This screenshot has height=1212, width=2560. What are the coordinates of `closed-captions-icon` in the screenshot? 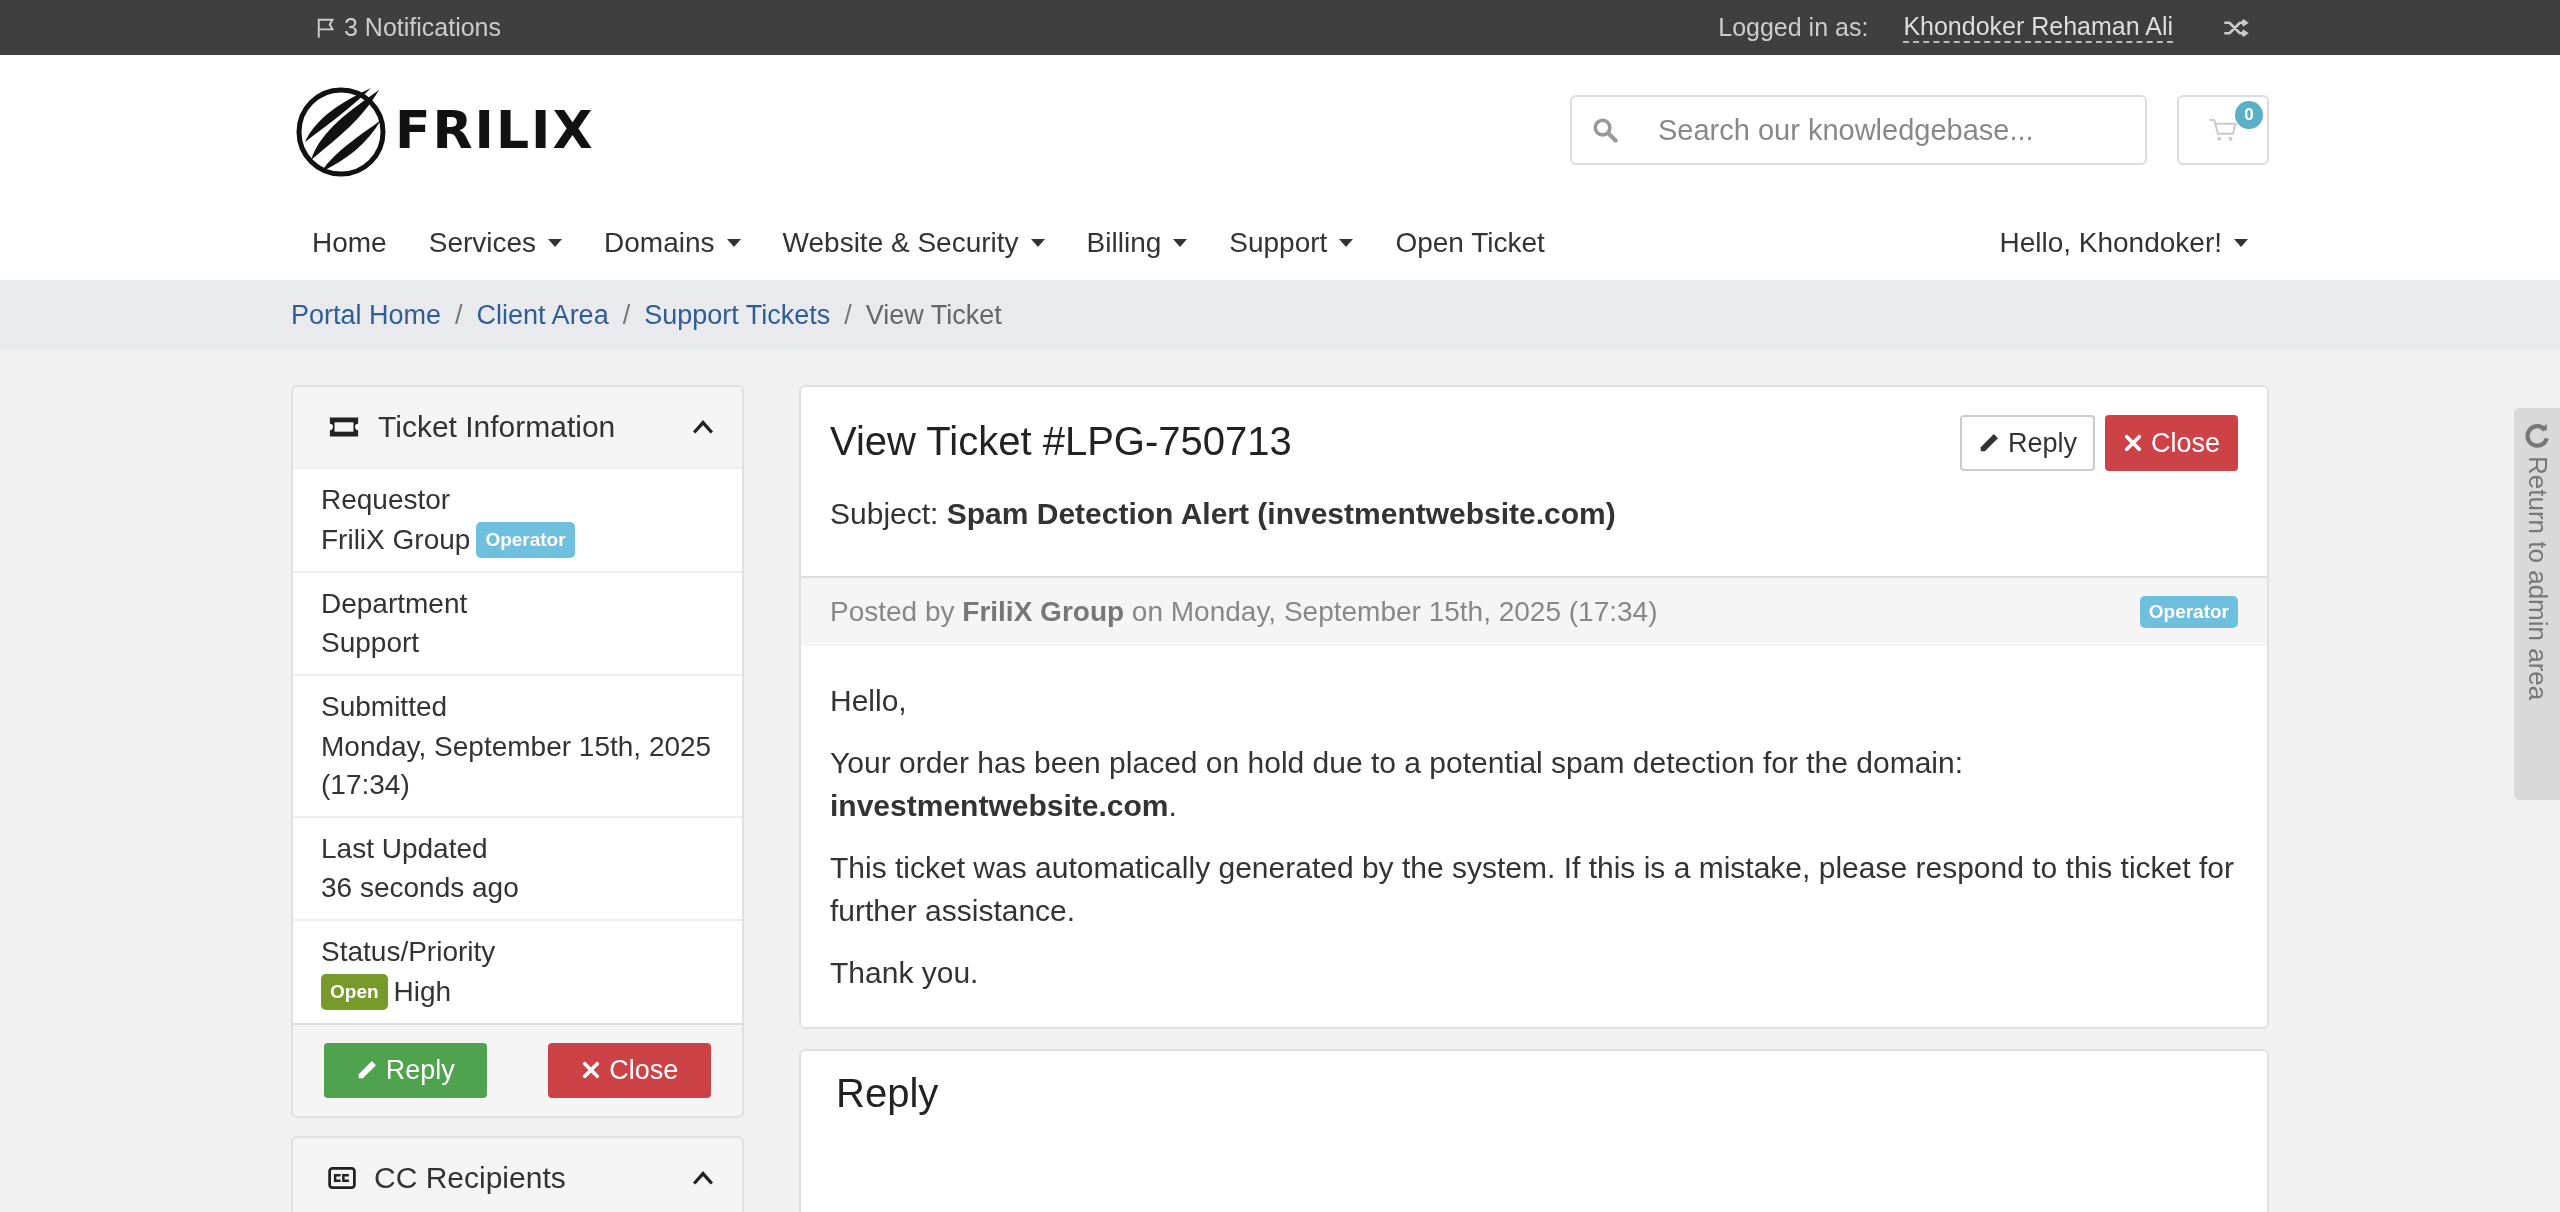 It's located at (342, 1177).